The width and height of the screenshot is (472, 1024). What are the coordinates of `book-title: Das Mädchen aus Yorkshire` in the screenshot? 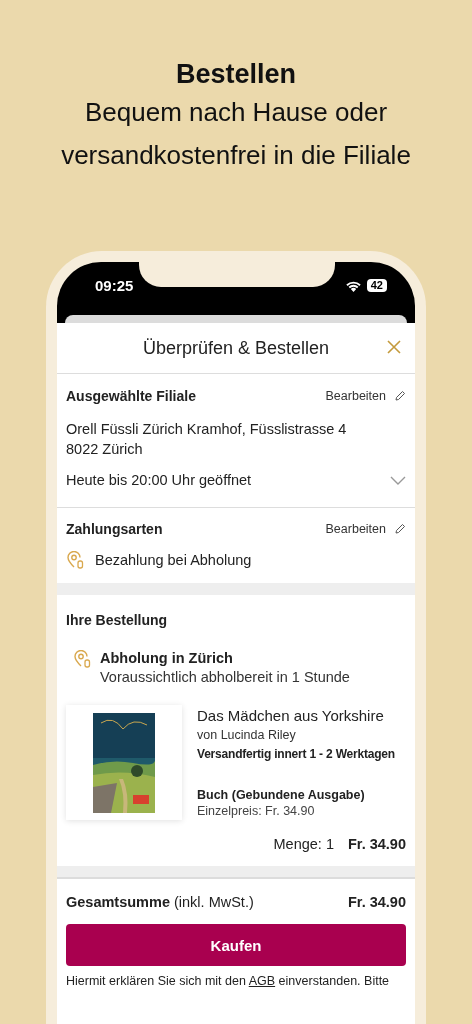 It's located at (296, 715).